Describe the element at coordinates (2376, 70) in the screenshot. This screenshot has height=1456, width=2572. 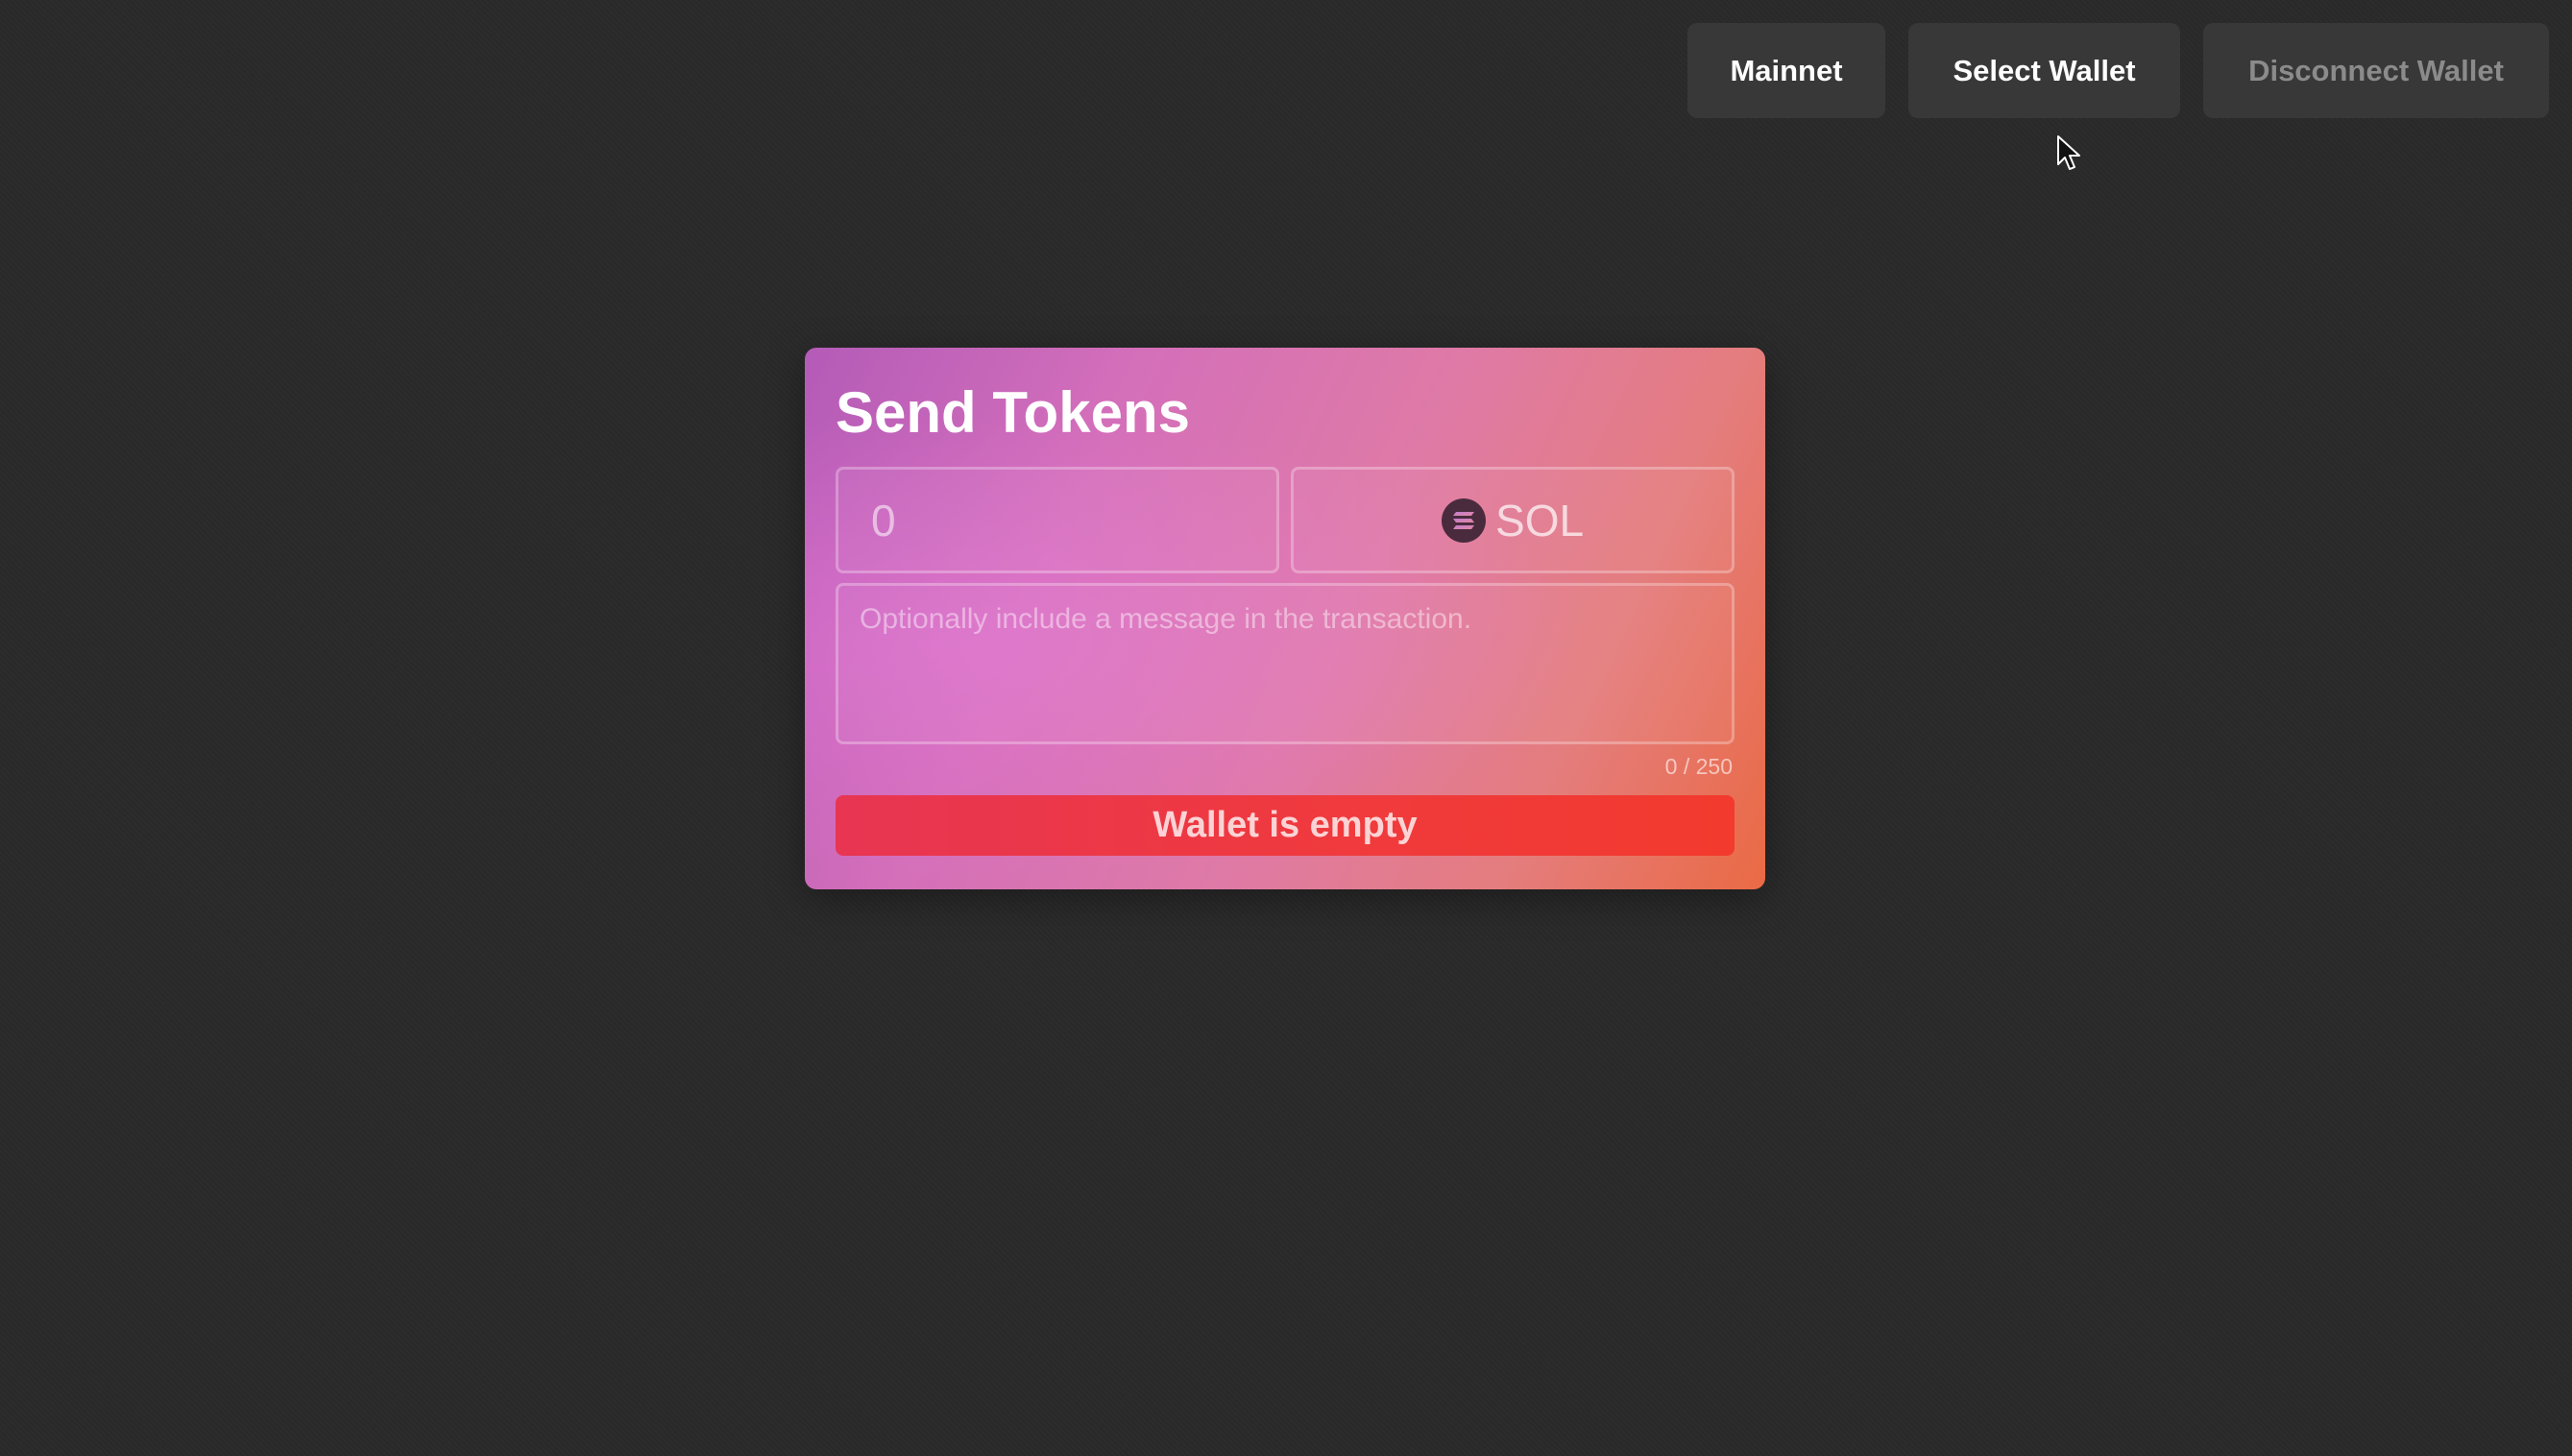
I see `disconnect-wallet-button: Disconnect Wallet` at that location.